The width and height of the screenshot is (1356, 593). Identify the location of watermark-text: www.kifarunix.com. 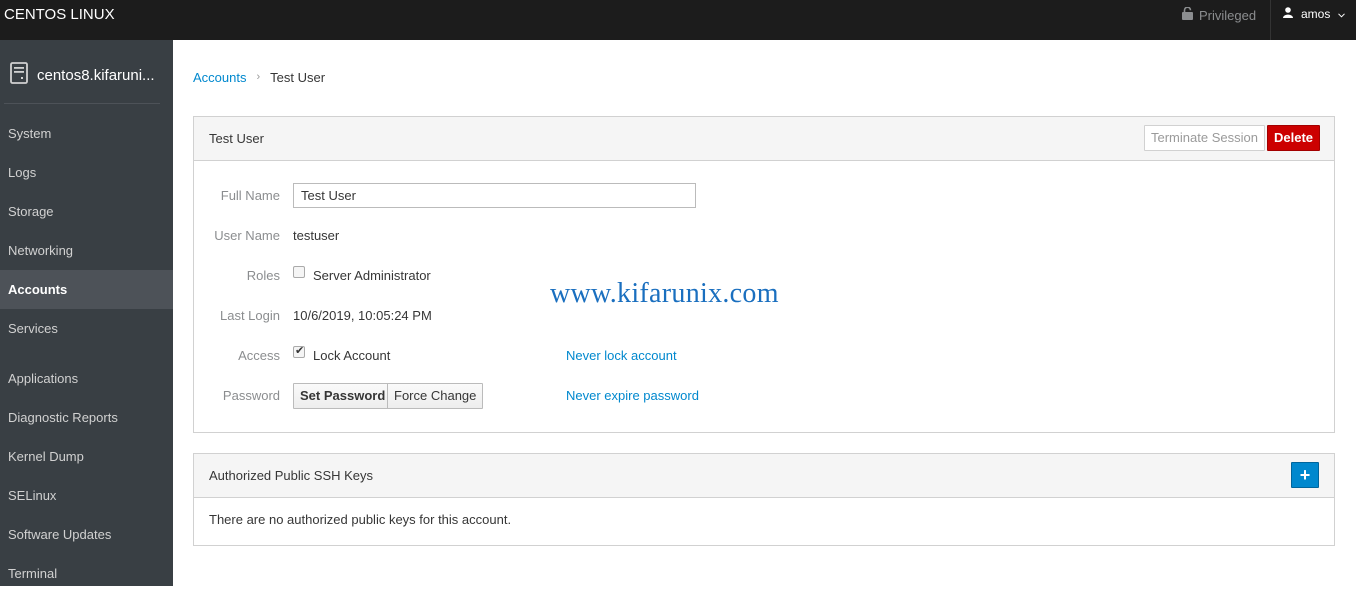
(664, 293).